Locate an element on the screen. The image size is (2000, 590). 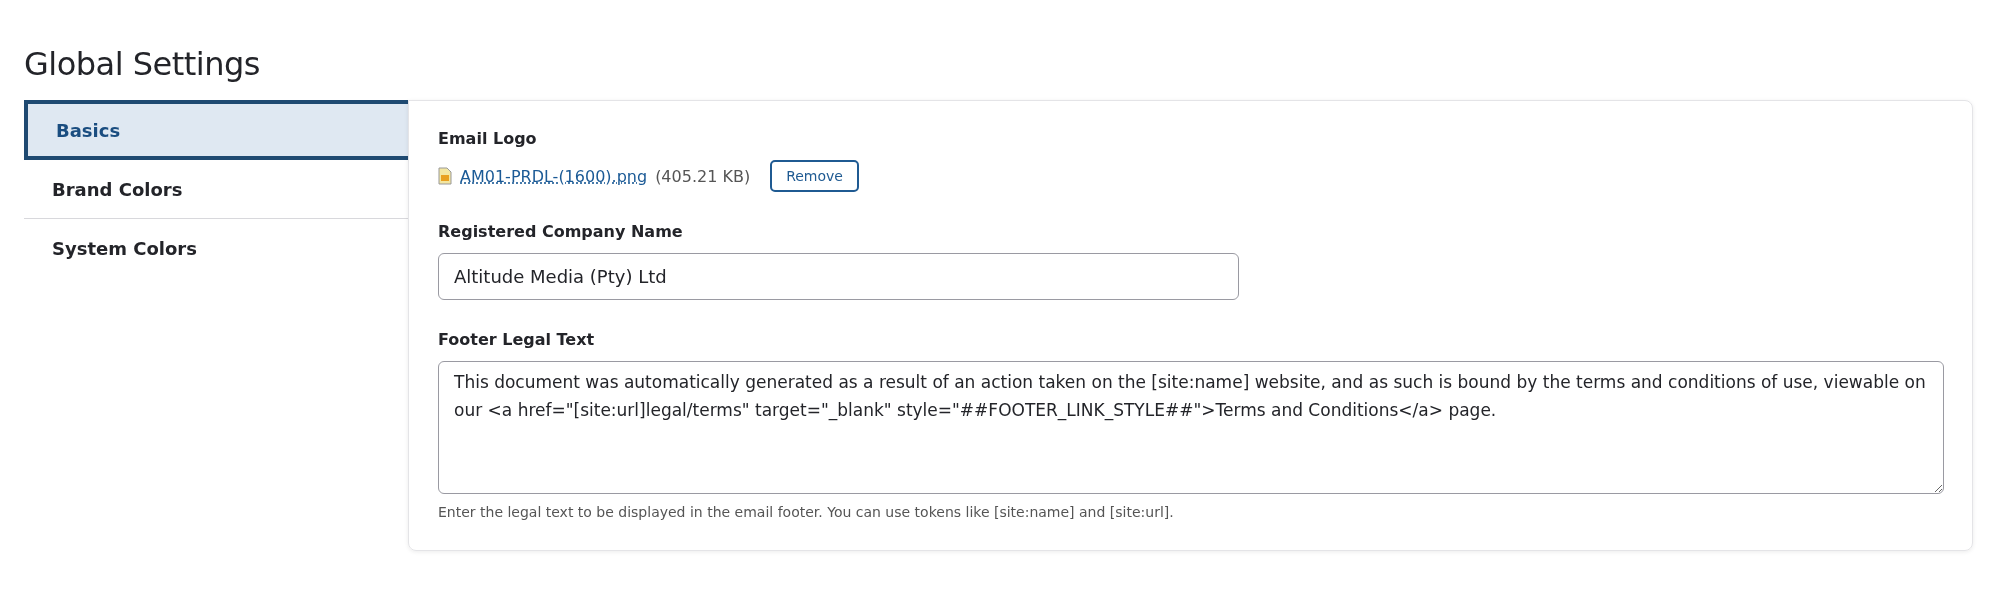
settings-tab: Basics is located at coordinates (216, 130).